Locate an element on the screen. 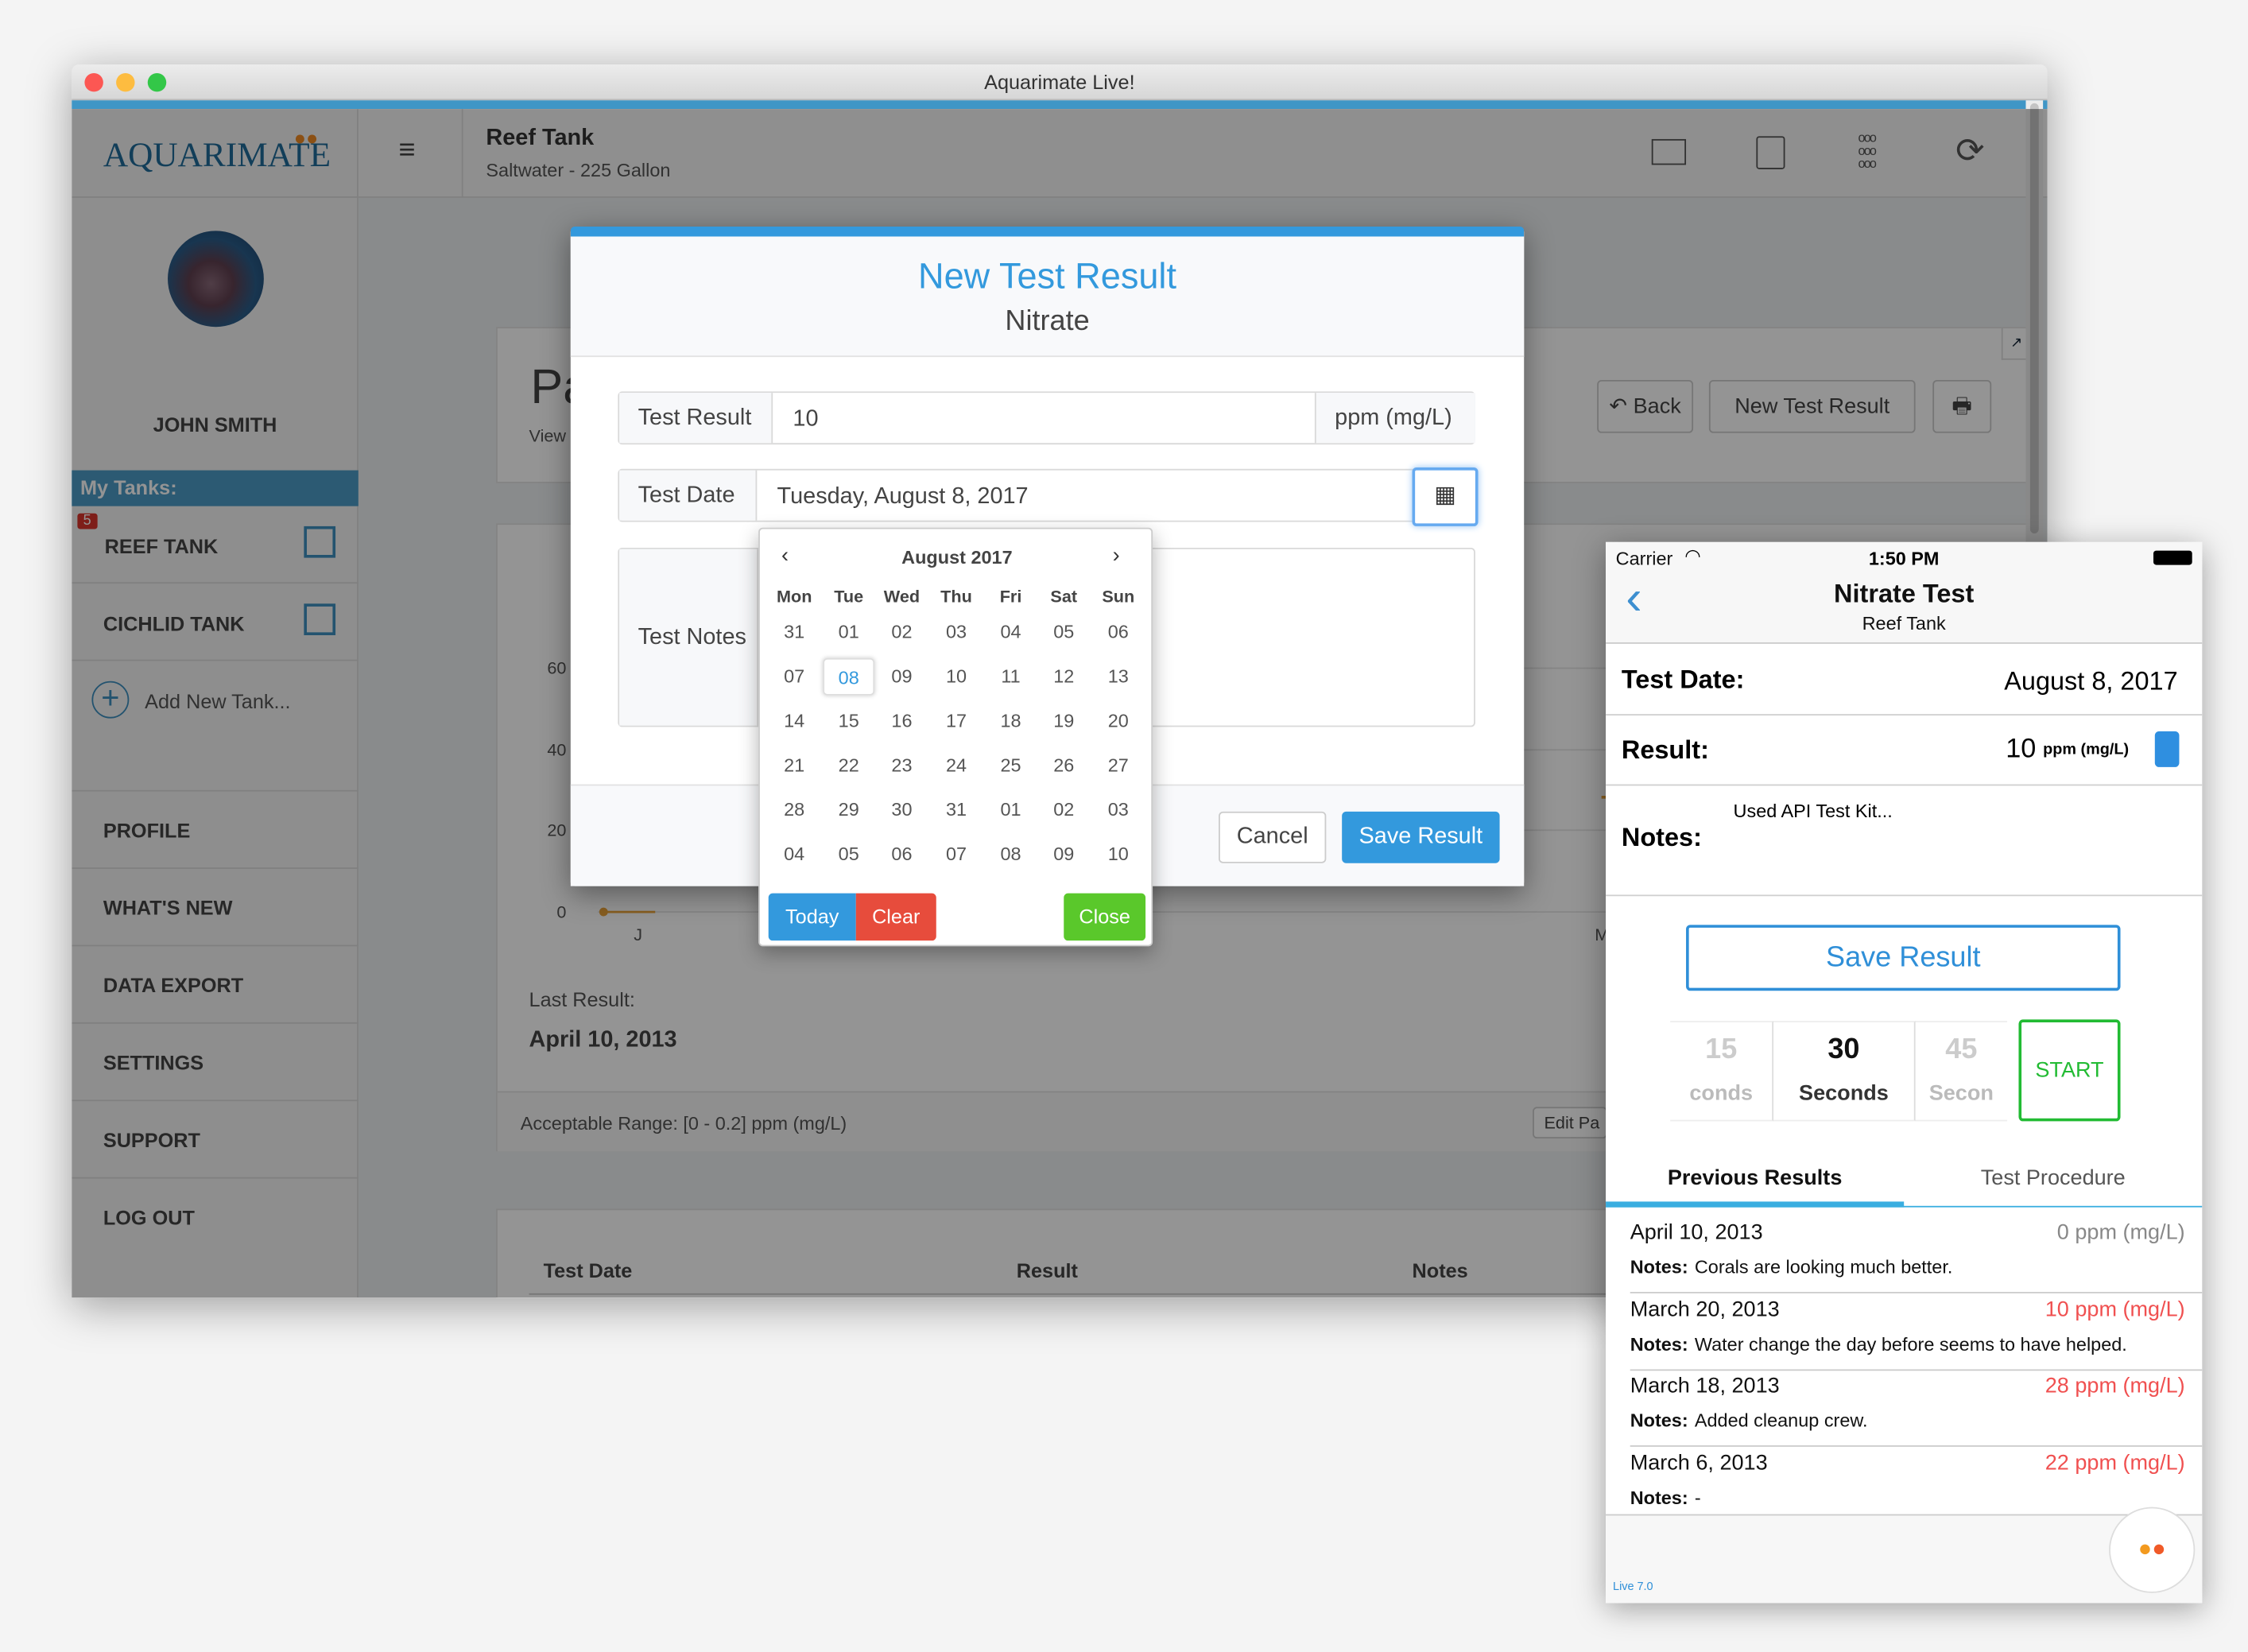 The height and width of the screenshot is (1652, 2248). calendar-button: ▦ is located at coordinates (1445, 496).